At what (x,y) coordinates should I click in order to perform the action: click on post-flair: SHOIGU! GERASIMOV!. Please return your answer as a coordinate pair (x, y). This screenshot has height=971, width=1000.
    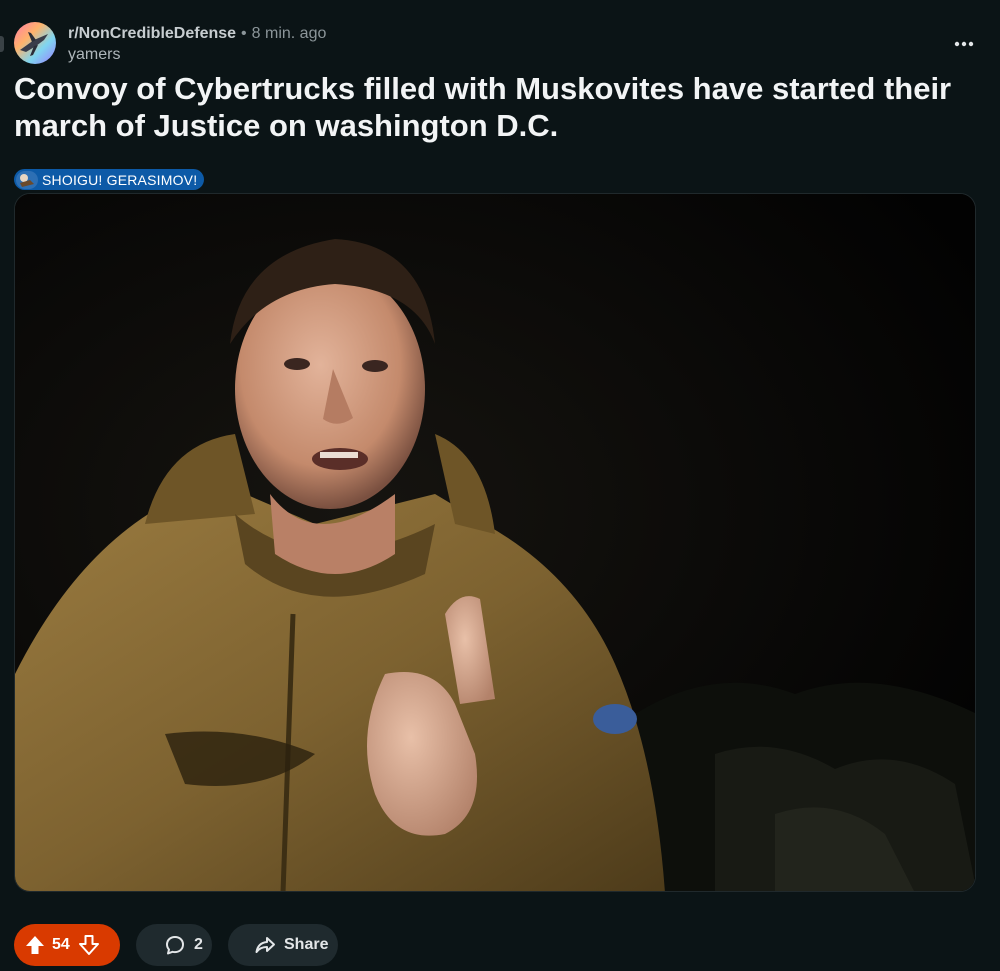
    Looking at the image, I should click on (109, 179).